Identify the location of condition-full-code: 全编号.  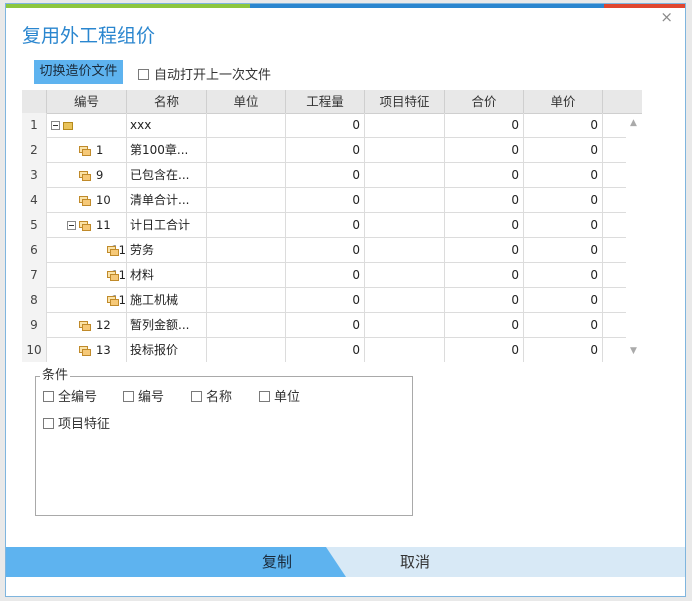
(70, 398).